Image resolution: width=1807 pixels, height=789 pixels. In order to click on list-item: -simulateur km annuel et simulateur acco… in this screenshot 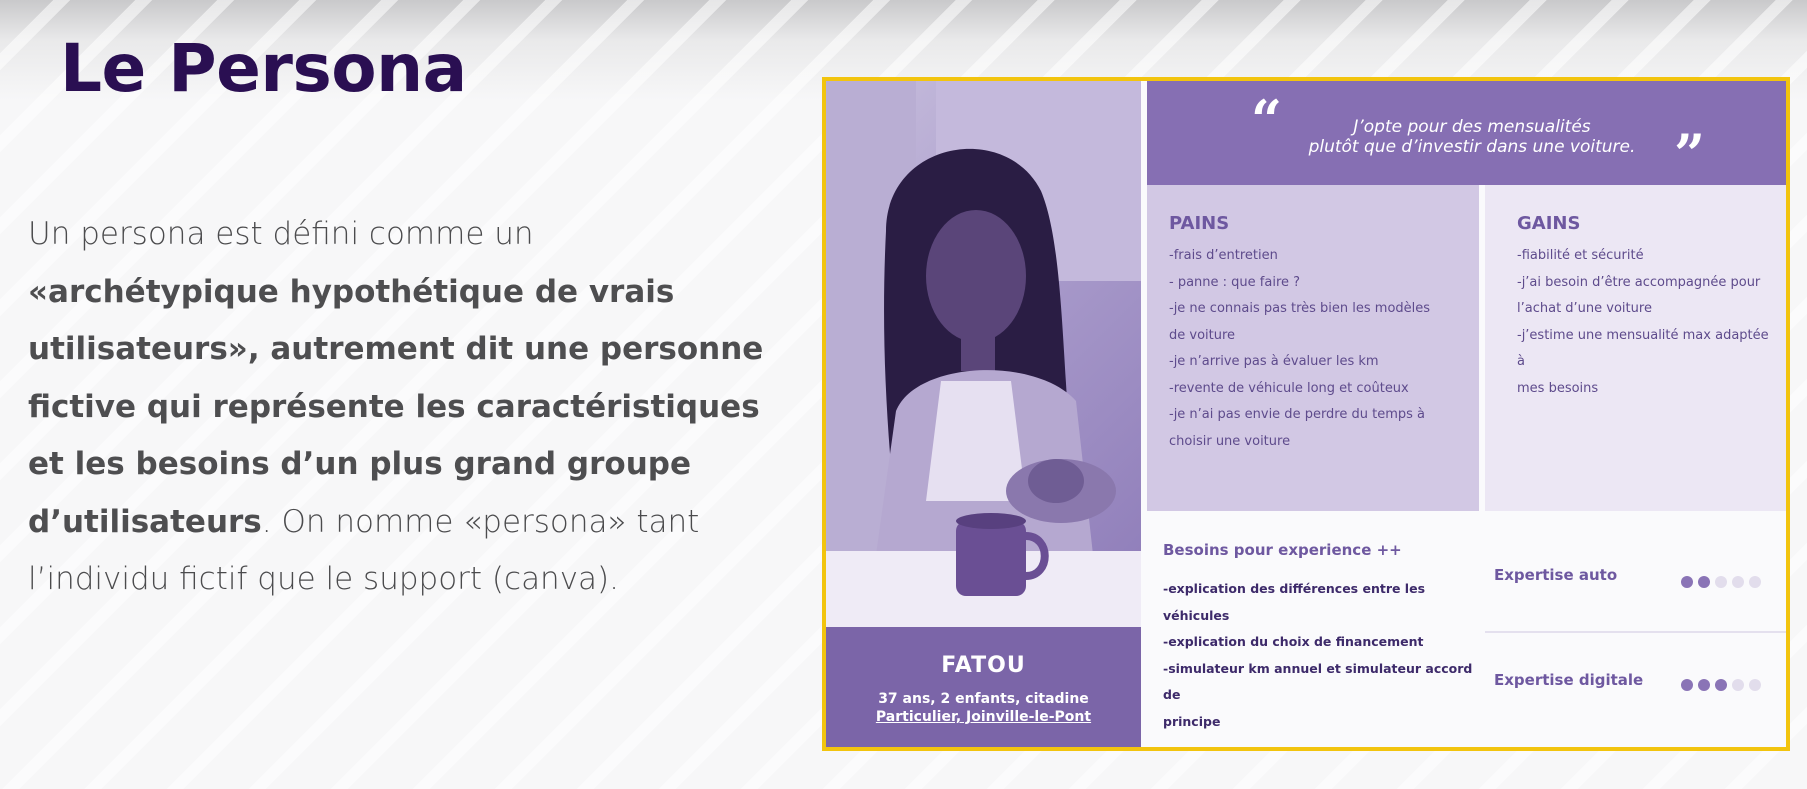, I will do `click(1318, 681)`.